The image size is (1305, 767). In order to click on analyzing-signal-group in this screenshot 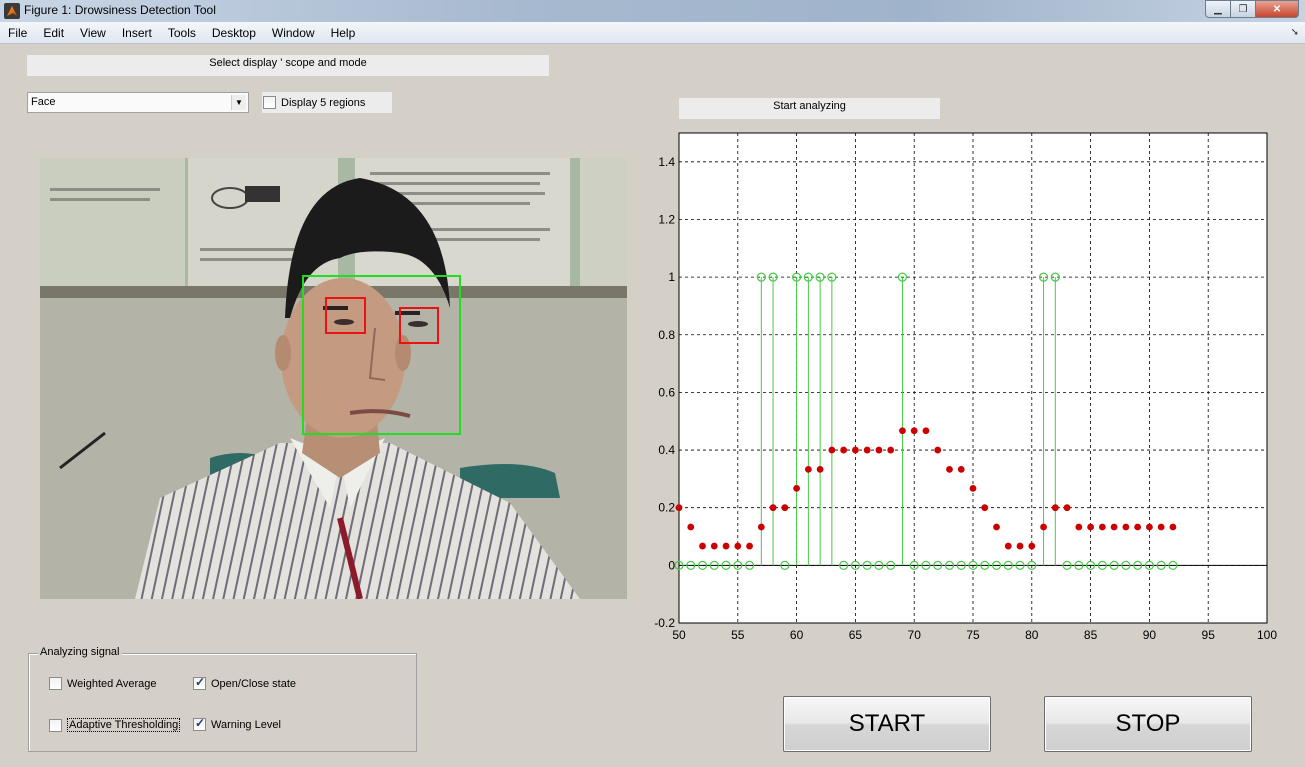, I will do `click(222, 702)`.